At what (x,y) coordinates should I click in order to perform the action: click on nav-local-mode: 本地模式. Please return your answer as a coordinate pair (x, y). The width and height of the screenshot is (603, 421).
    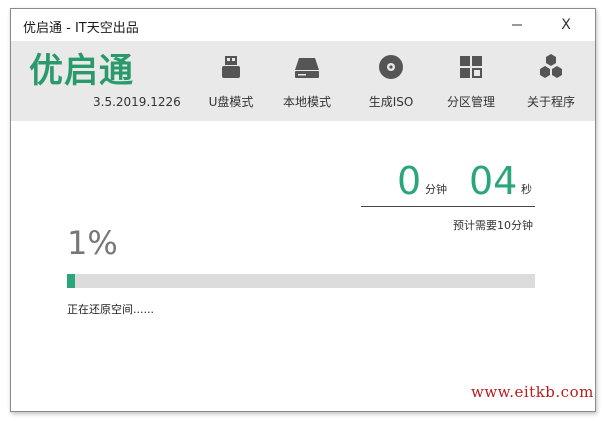
    Looking at the image, I should click on (307, 81).